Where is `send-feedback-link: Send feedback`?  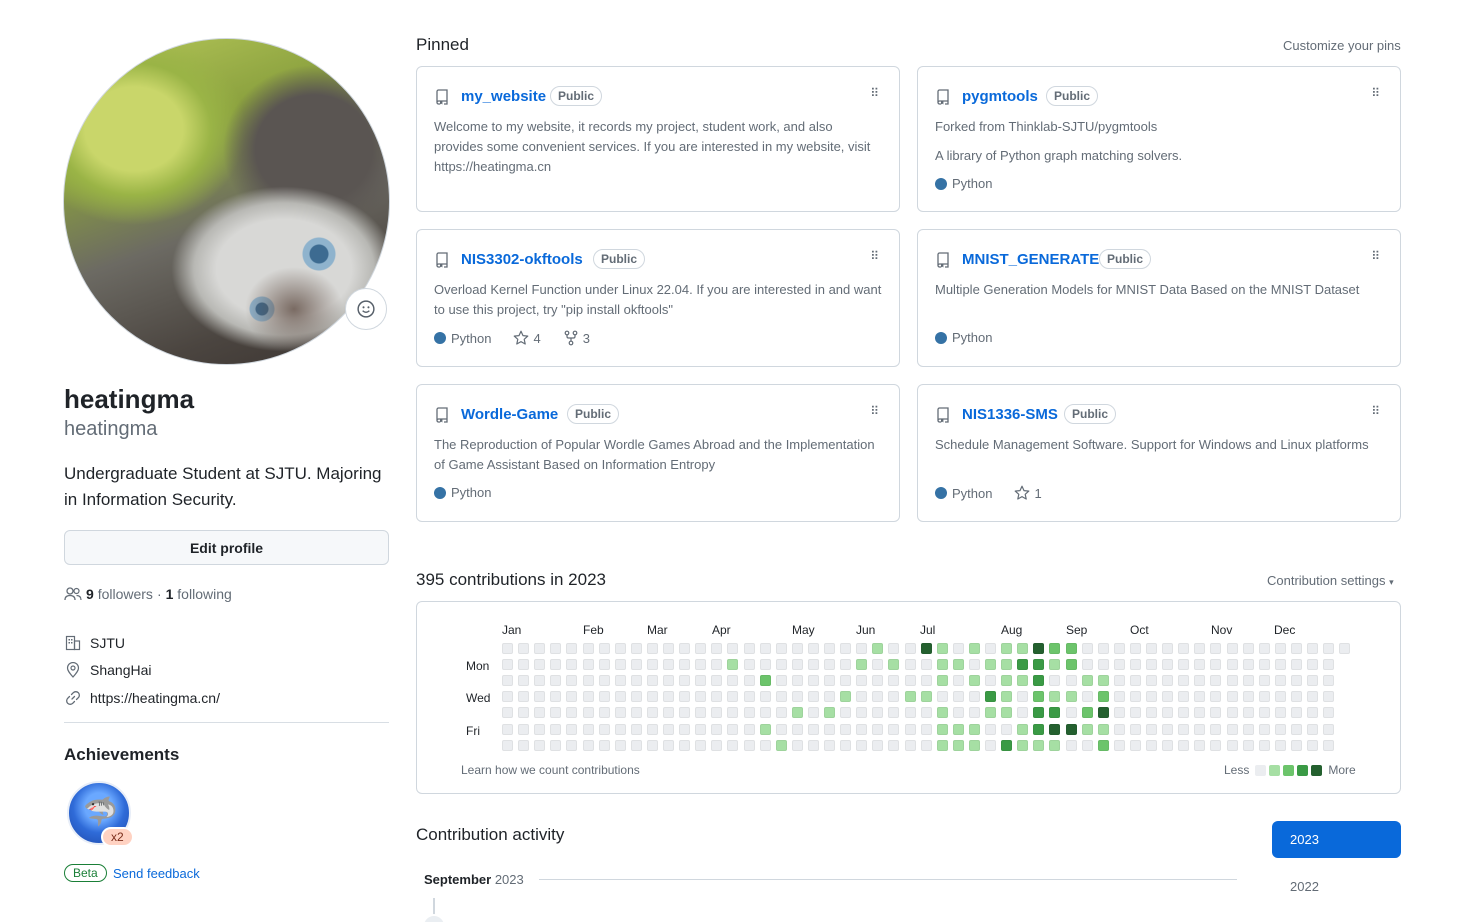 send-feedback-link: Send feedback is located at coordinates (156, 873).